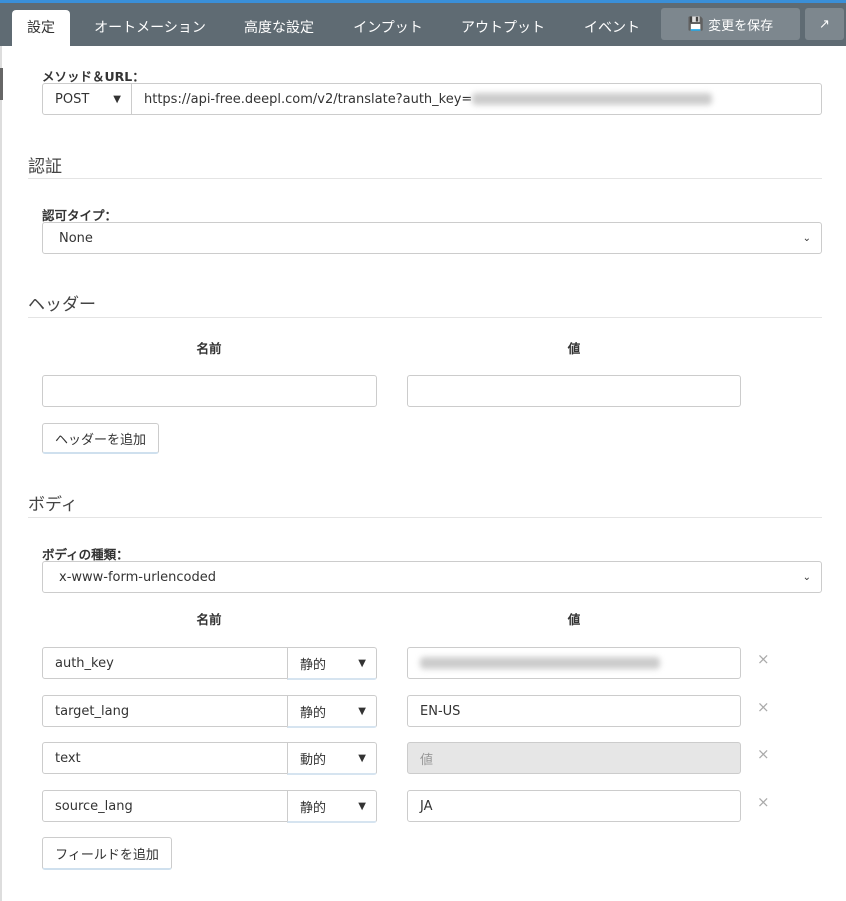 The image size is (846, 901). I want to click on auth-type-value: None, so click(76, 238).